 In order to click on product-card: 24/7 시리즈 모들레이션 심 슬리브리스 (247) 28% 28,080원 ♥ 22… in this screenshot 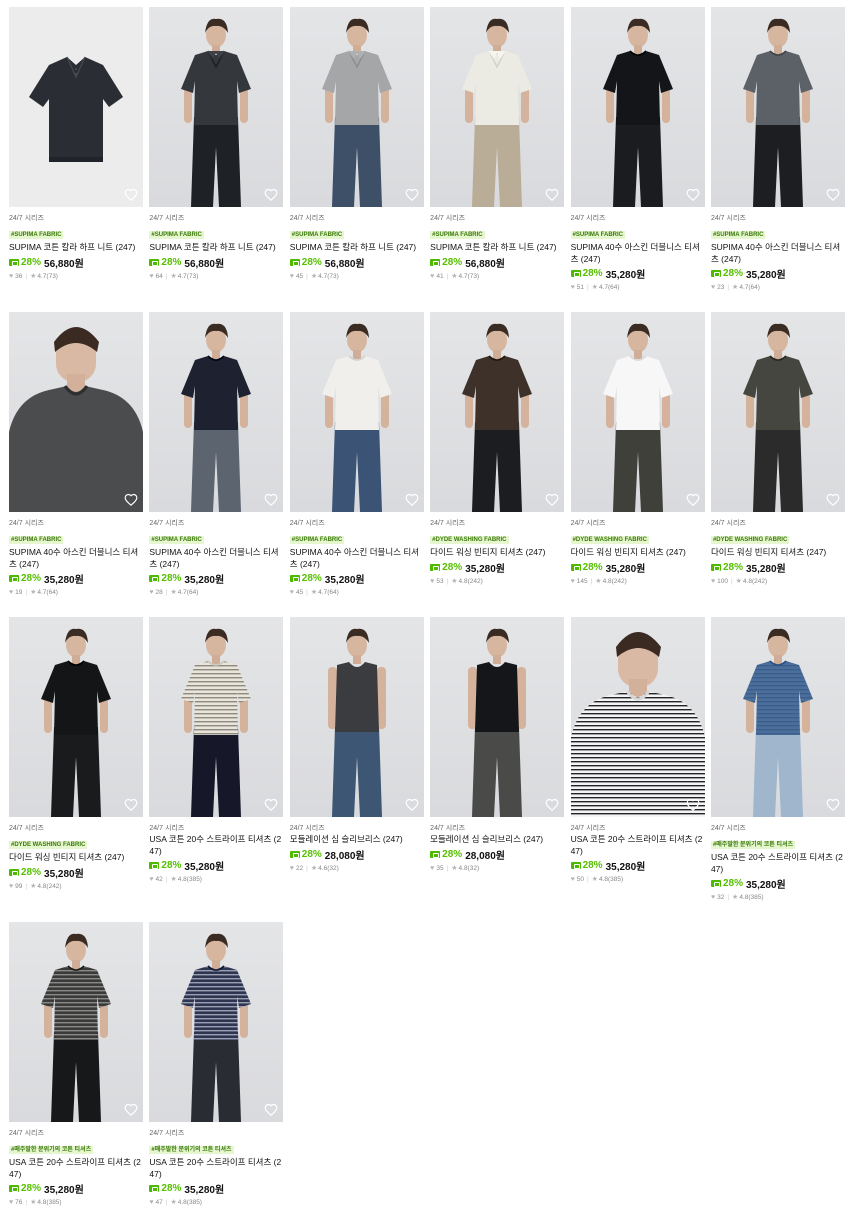, I will do `click(356, 769)`.